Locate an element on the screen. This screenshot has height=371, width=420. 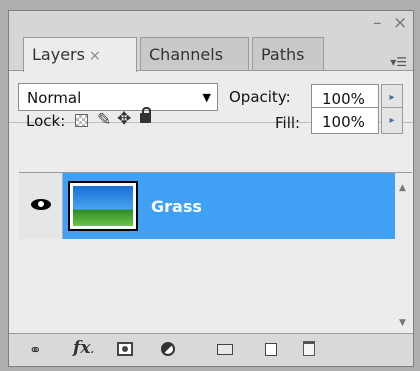
scroll-up-icon: ▲ is located at coordinates (402, 188).